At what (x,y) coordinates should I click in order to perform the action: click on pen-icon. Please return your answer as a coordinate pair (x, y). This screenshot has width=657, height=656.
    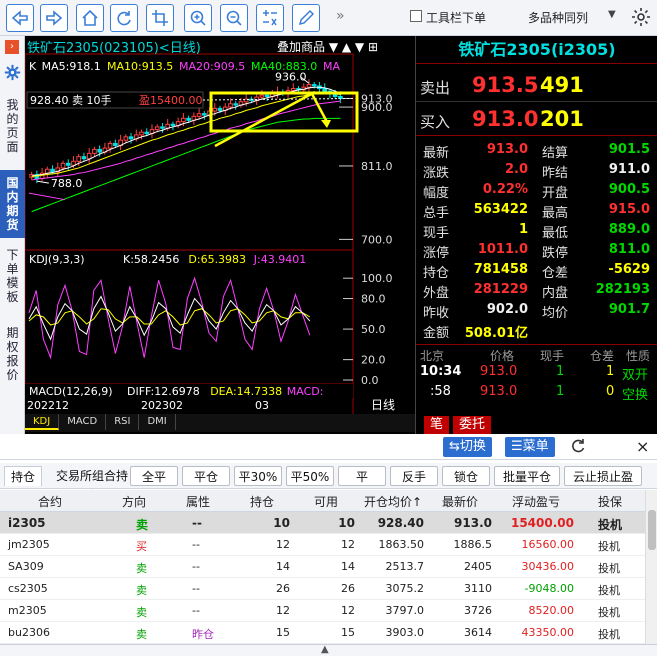
    Looking at the image, I should click on (306, 18).